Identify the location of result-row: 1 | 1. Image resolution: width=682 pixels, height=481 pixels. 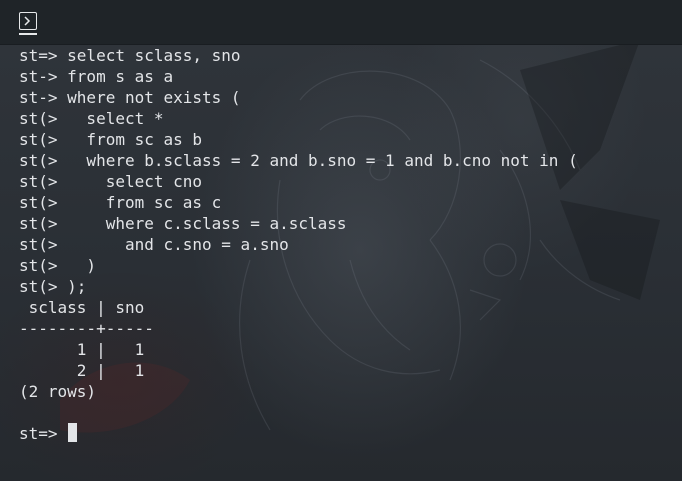
(82, 349).